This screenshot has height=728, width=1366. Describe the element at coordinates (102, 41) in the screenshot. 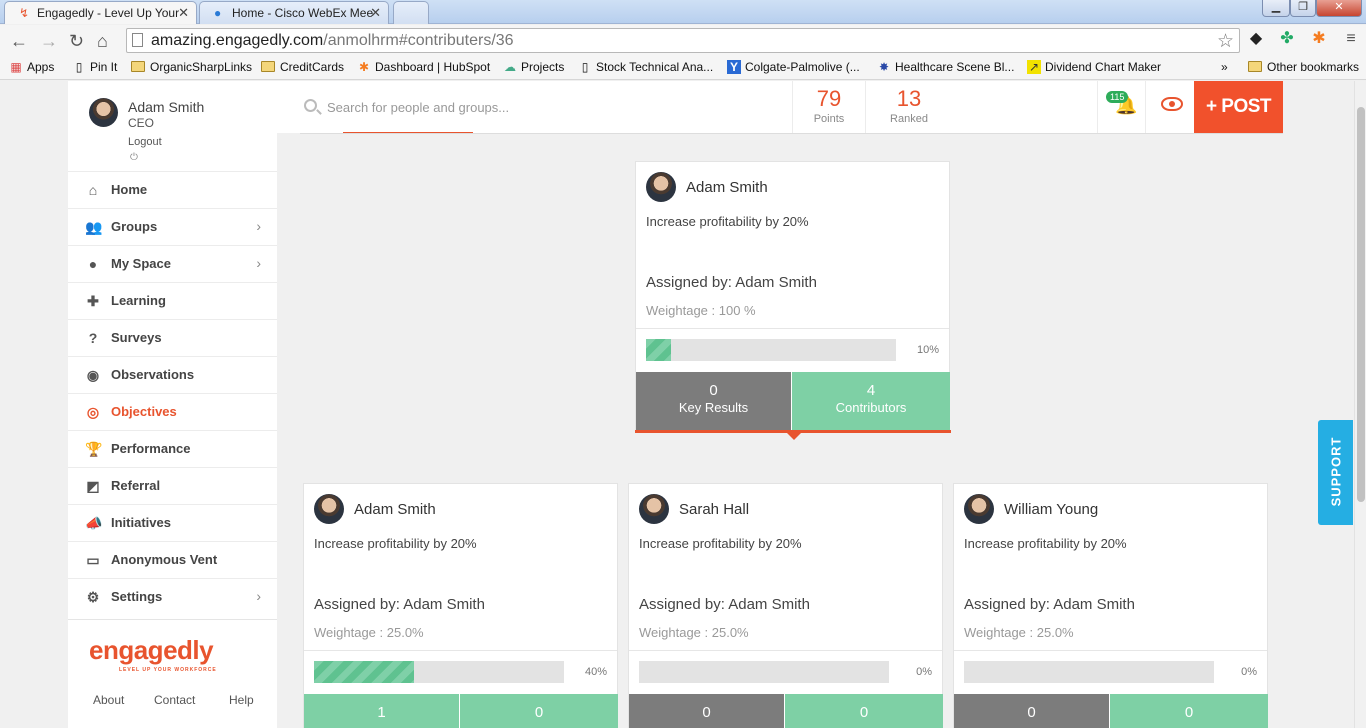

I see `home-icon: ⌂` at that location.